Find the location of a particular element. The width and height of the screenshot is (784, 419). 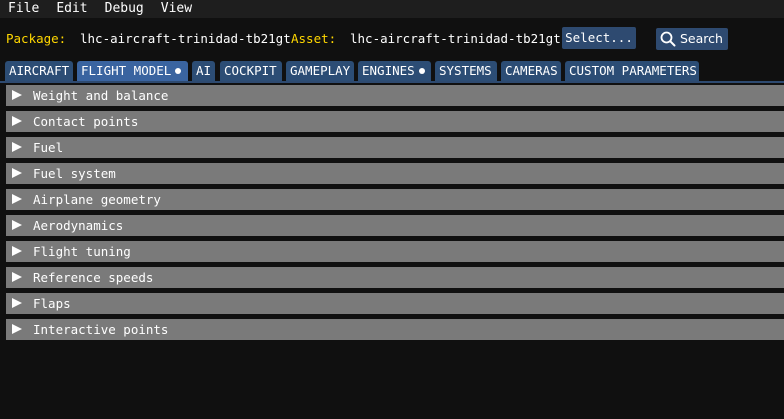

tab-label: CUSTOM PARAMETERS is located at coordinates (633, 70).